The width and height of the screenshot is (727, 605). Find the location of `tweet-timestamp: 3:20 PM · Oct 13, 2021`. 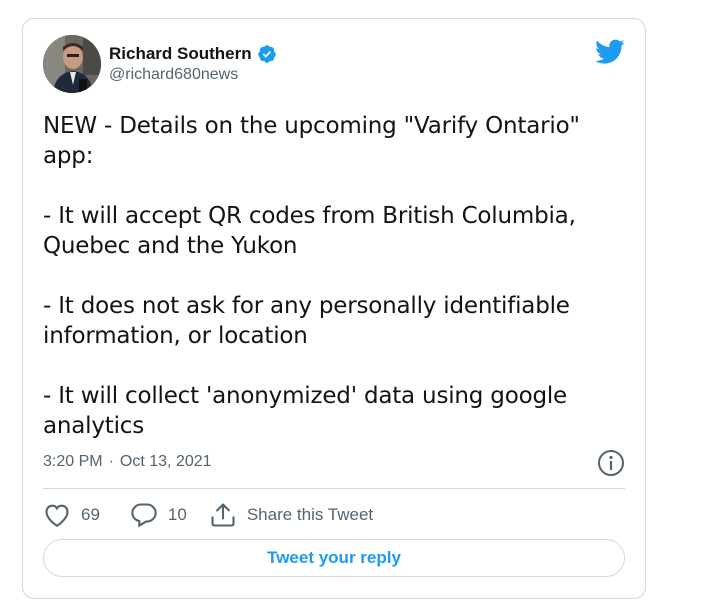

tweet-timestamp: 3:20 PM · Oct 13, 2021 is located at coordinates (127, 462).